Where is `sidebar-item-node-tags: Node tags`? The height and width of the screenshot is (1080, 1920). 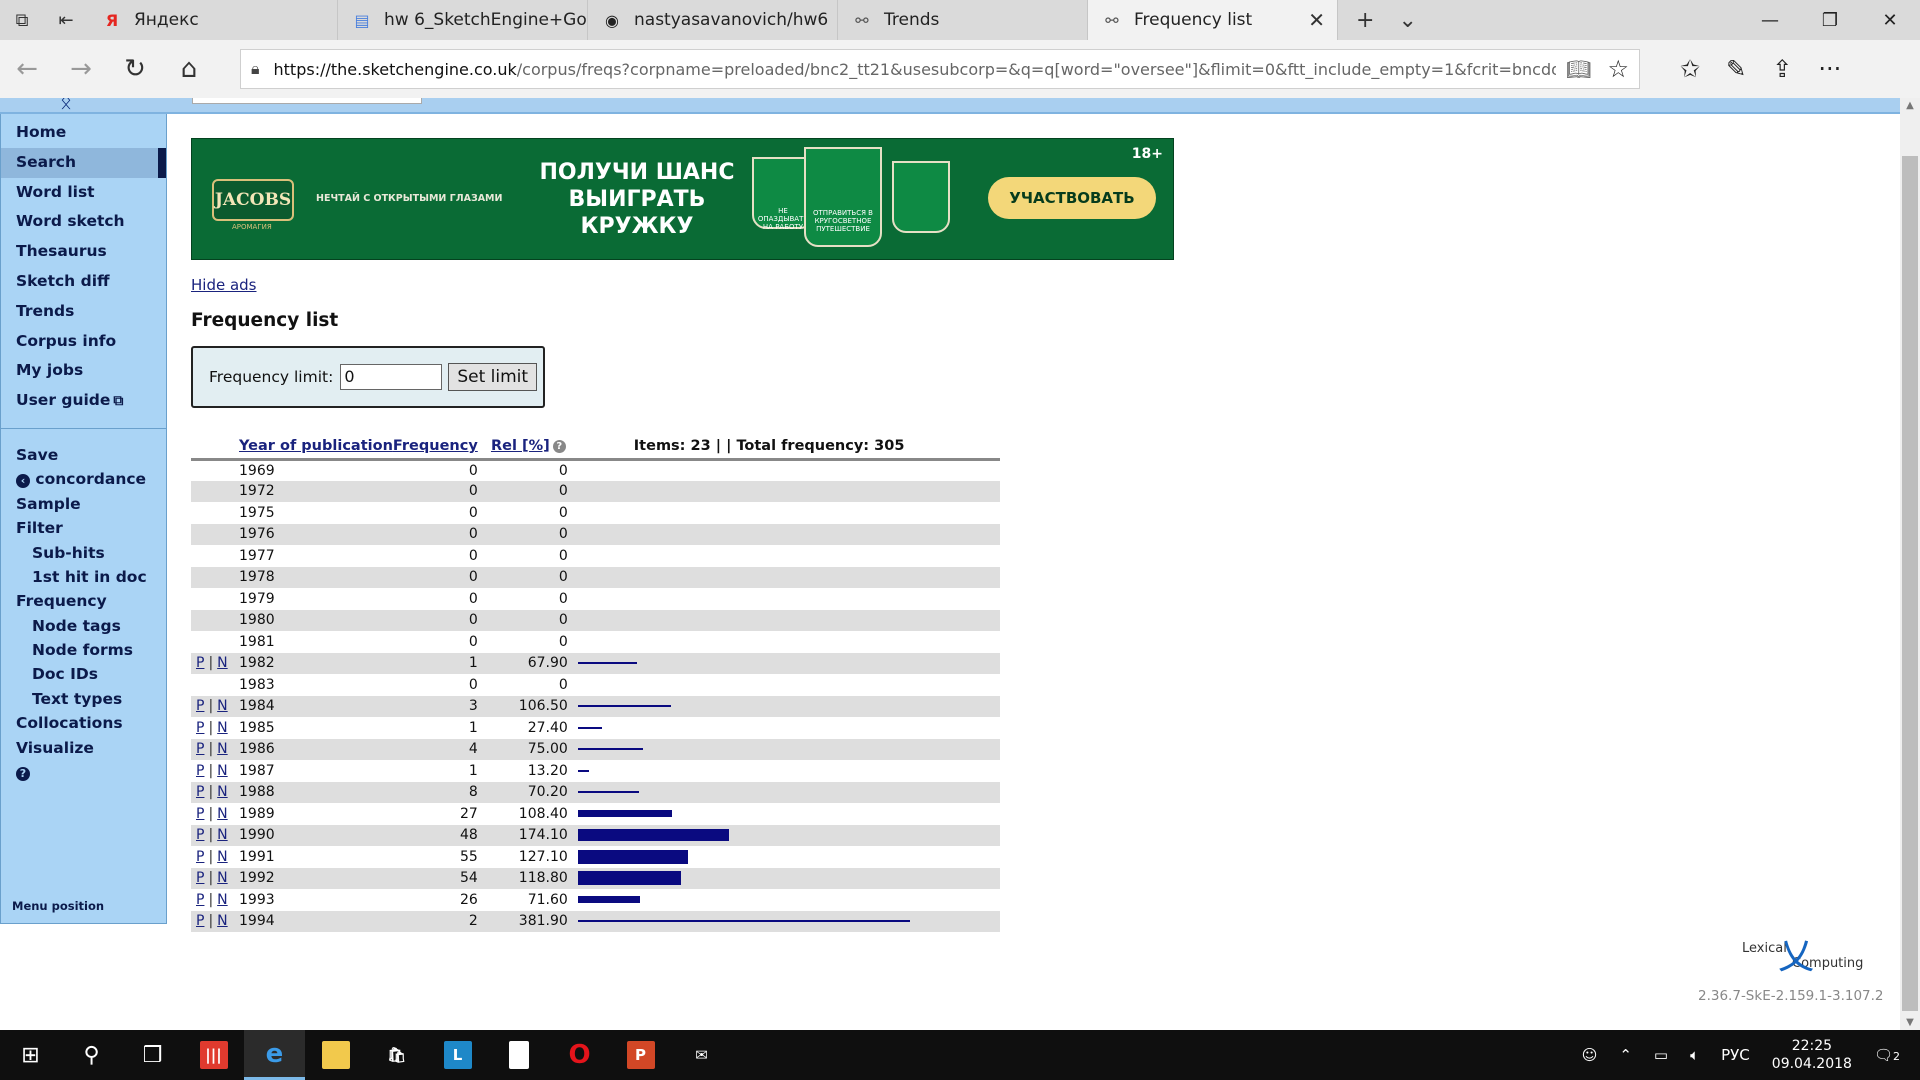 sidebar-item-node-tags: Node tags is located at coordinates (83, 626).